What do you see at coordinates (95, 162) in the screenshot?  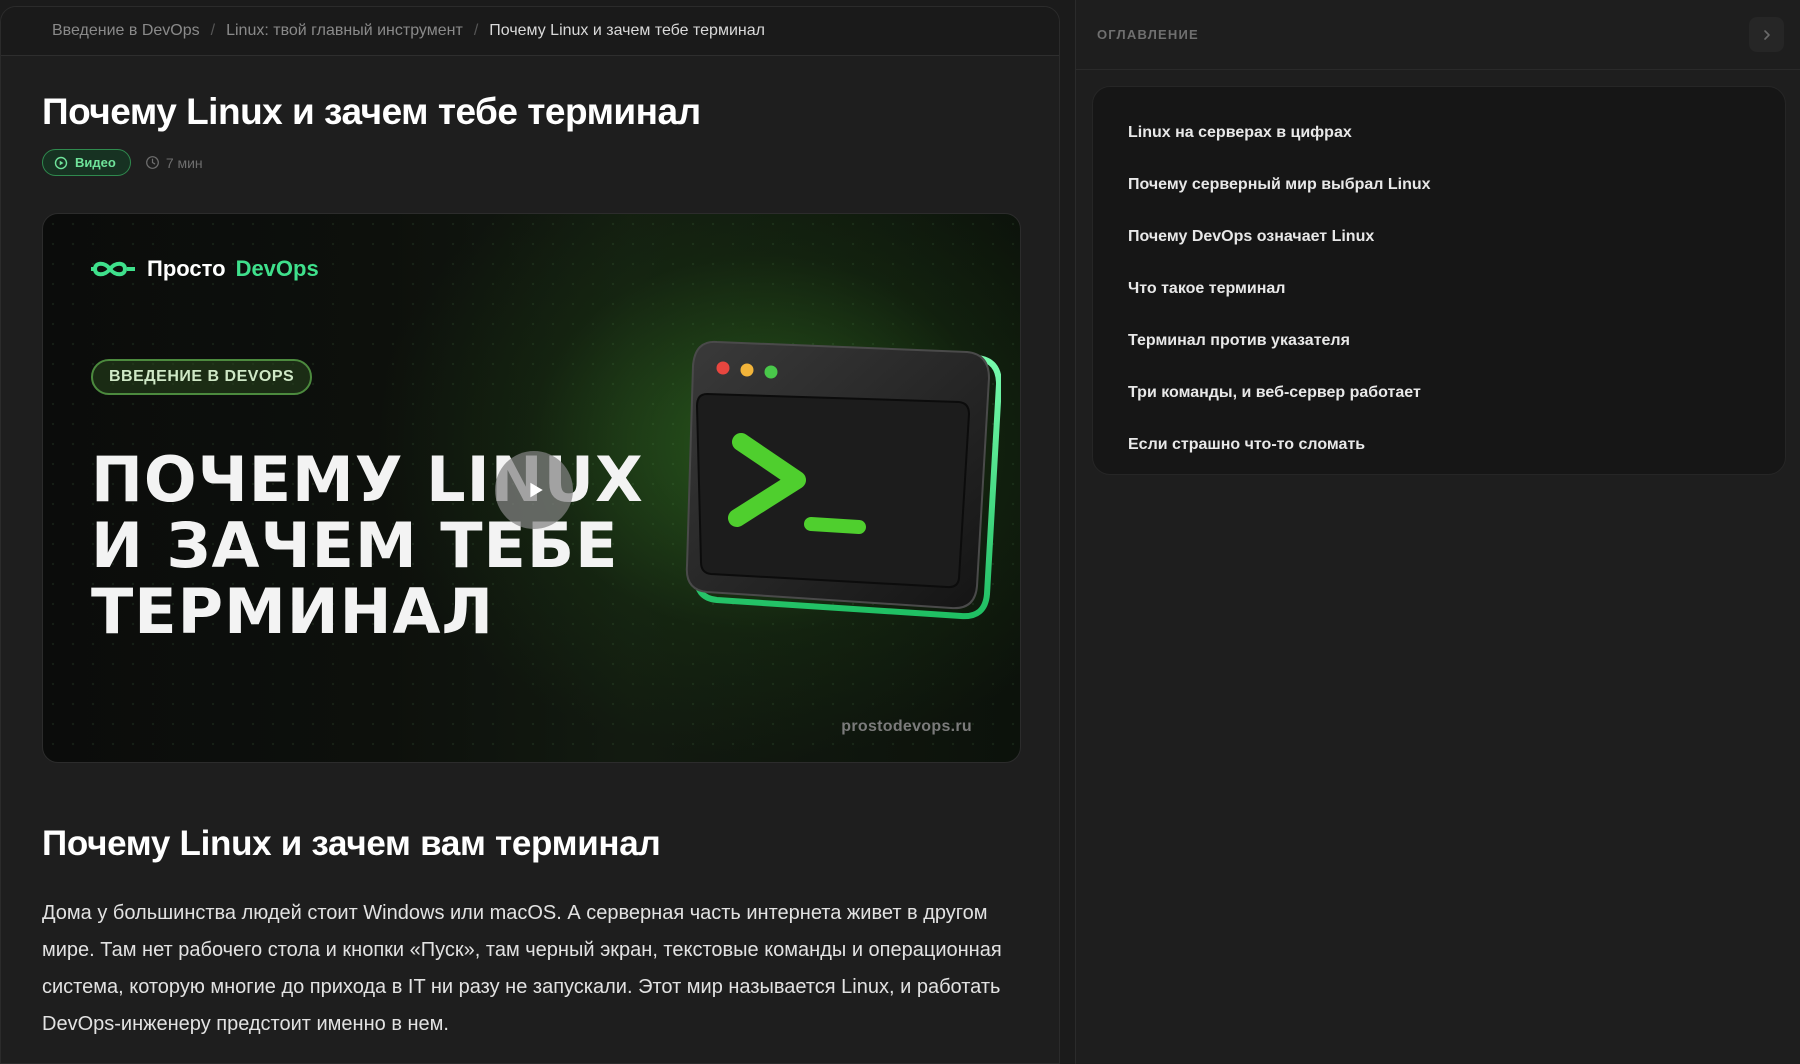 I see `badge-label: Видео` at bounding box center [95, 162].